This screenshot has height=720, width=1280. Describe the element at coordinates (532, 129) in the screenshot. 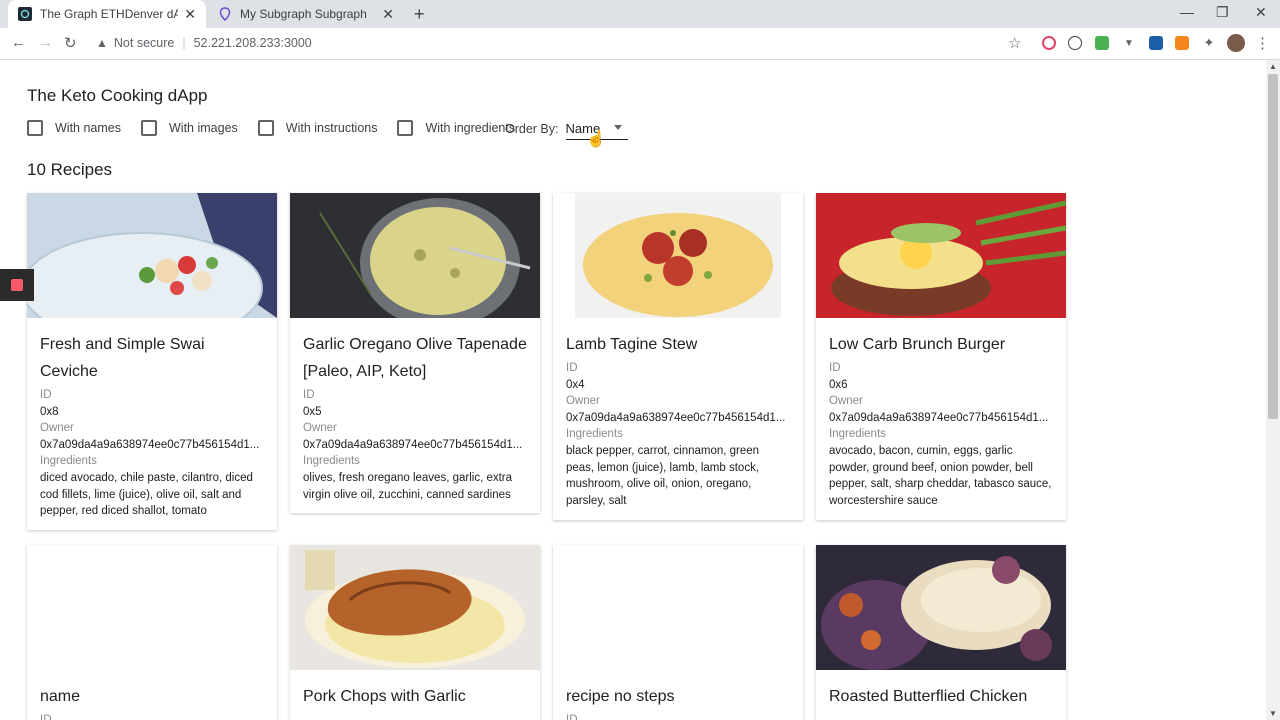

I see `order-by-label: Order By:` at that location.